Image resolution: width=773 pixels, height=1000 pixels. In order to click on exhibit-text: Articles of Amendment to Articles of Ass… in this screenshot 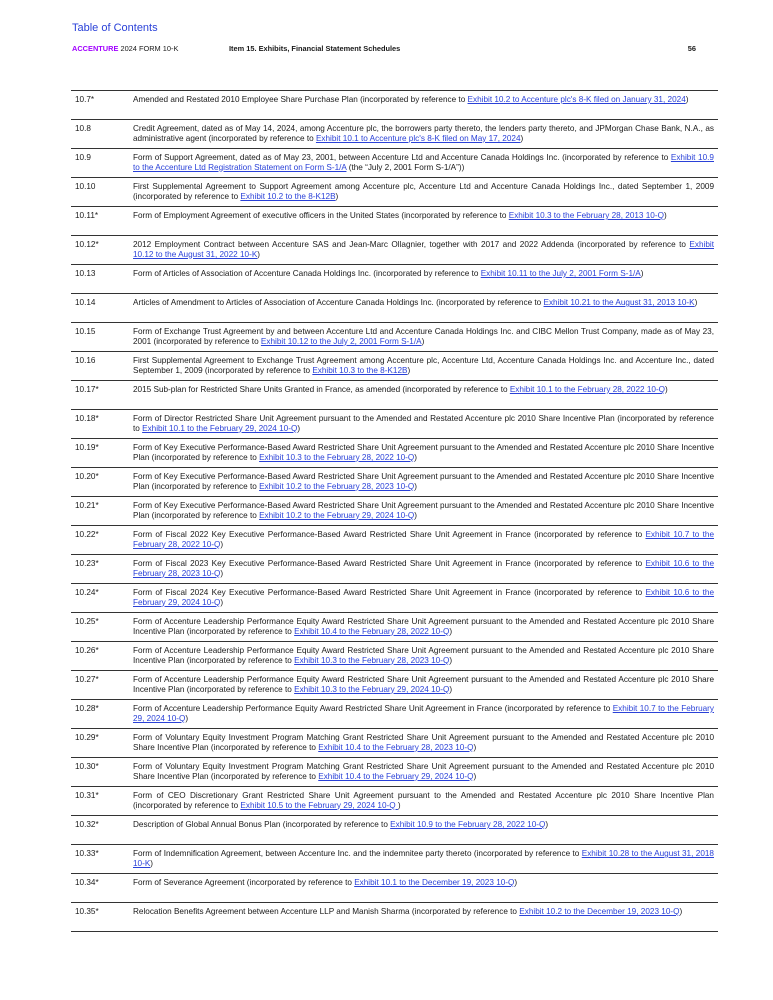, I will do `click(338, 302)`.